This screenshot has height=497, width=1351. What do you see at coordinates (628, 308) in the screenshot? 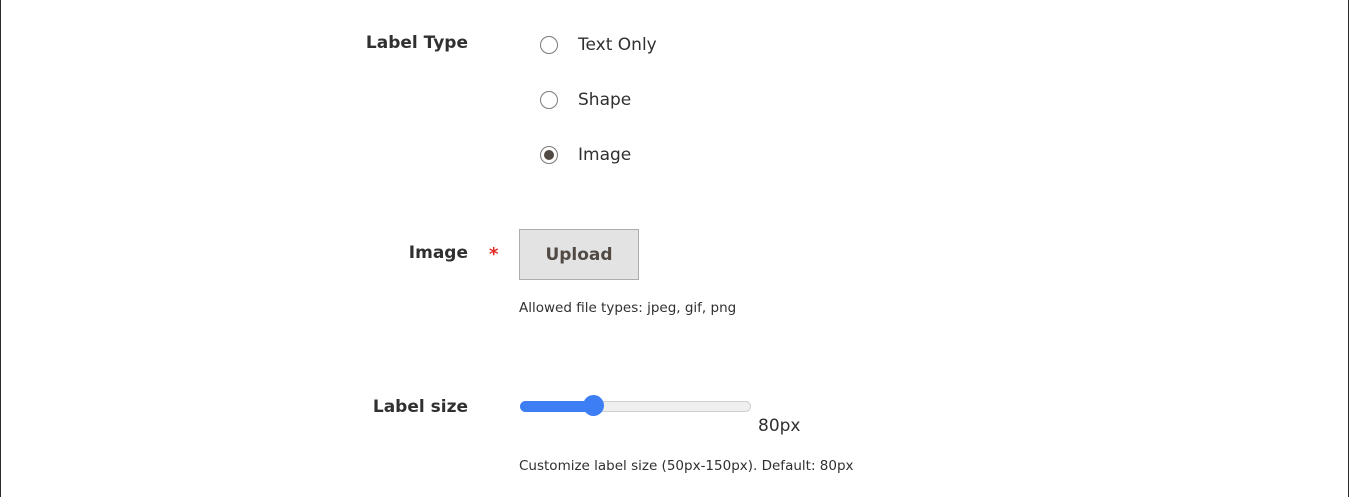
I see `allowed-file-types-note: Allowed file types: jpeg, gif, png` at bounding box center [628, 308].